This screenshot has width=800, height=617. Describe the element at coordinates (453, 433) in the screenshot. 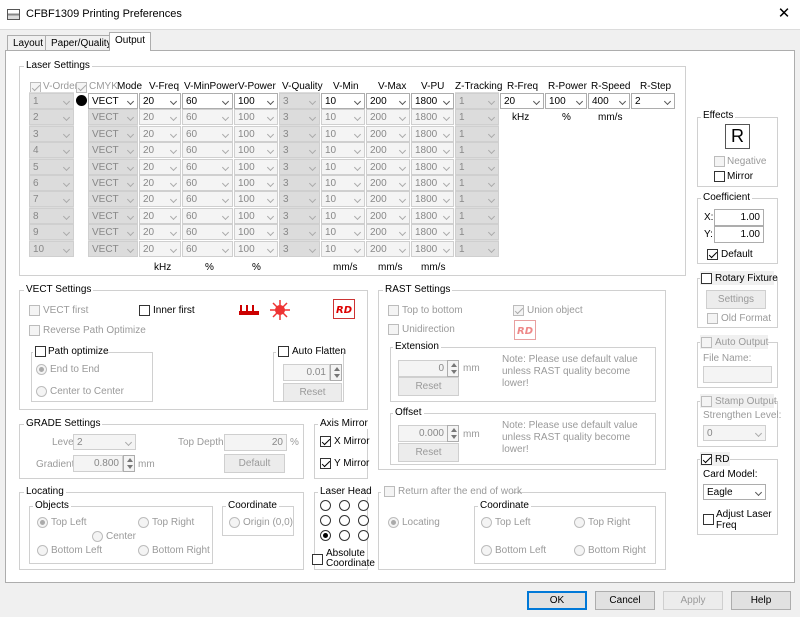

I see `offset-spinner` at that location.